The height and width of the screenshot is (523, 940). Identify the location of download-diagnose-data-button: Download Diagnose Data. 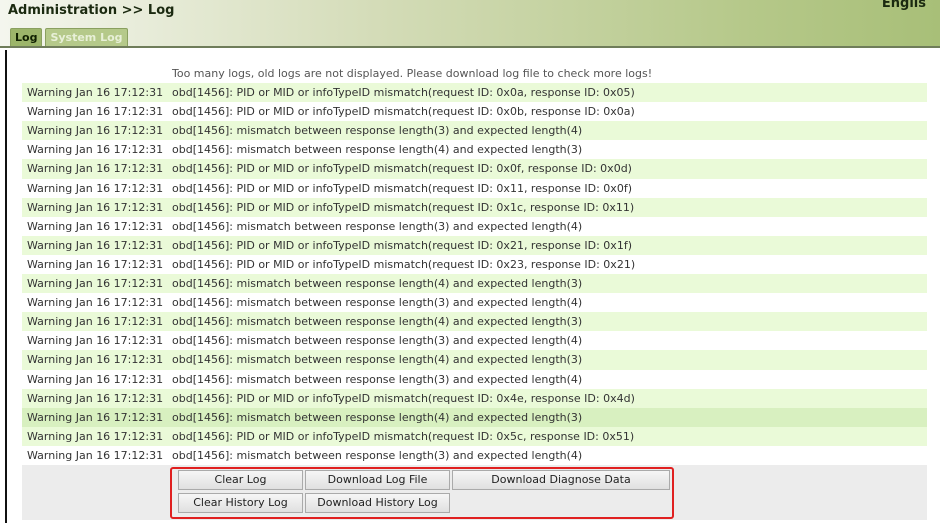
(561, 480).